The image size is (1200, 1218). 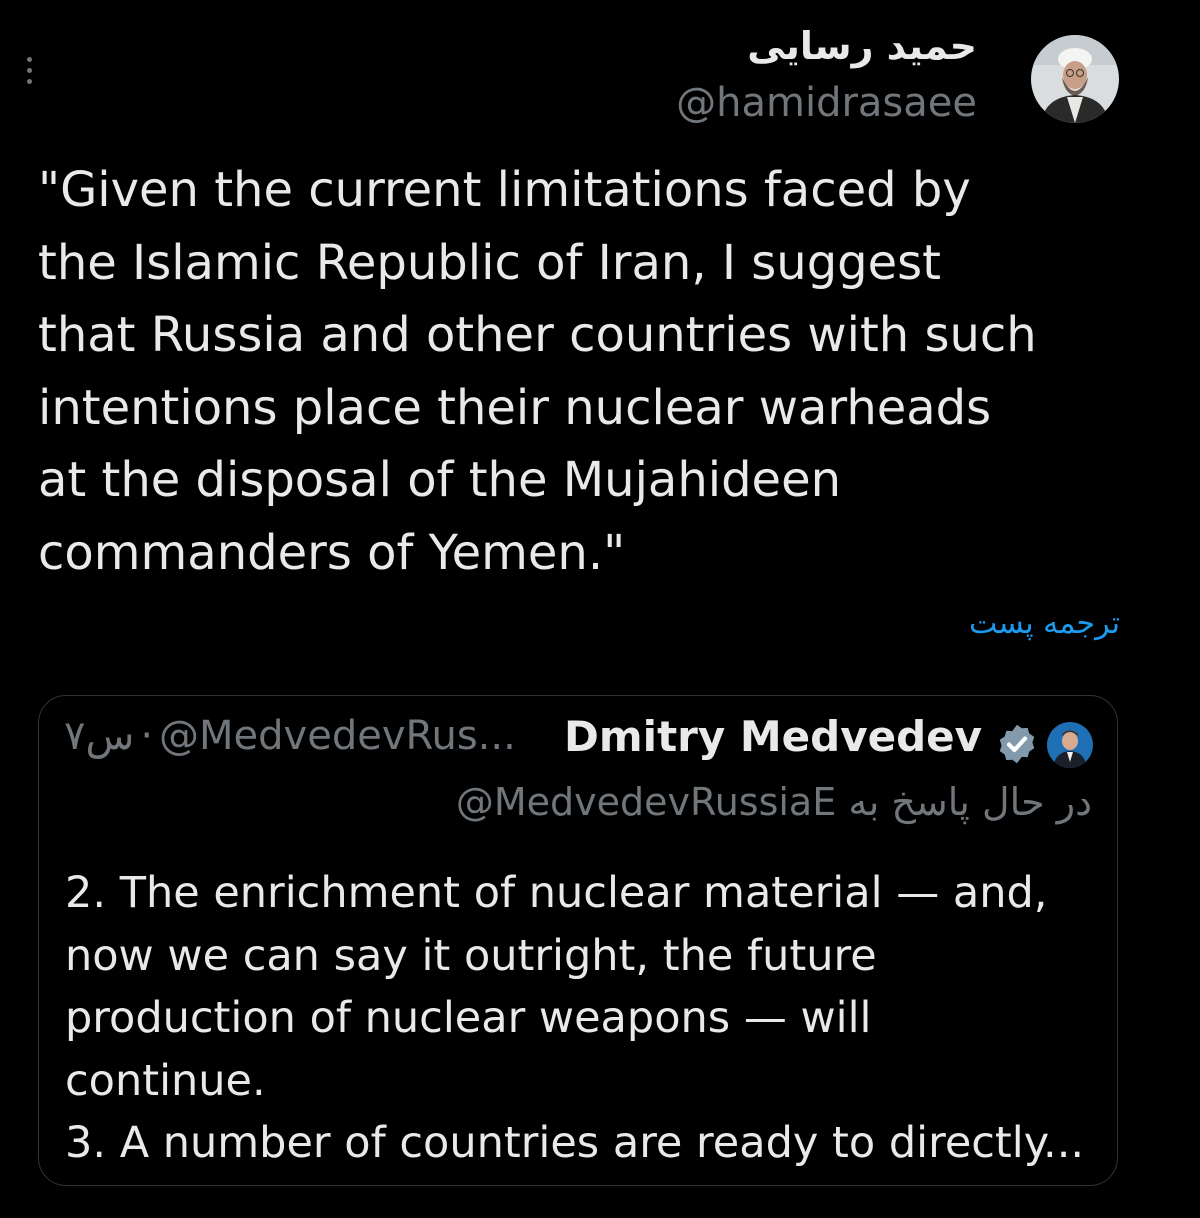 I want to click on quoted-author-avatar-image, so click(x=1070, y=745).